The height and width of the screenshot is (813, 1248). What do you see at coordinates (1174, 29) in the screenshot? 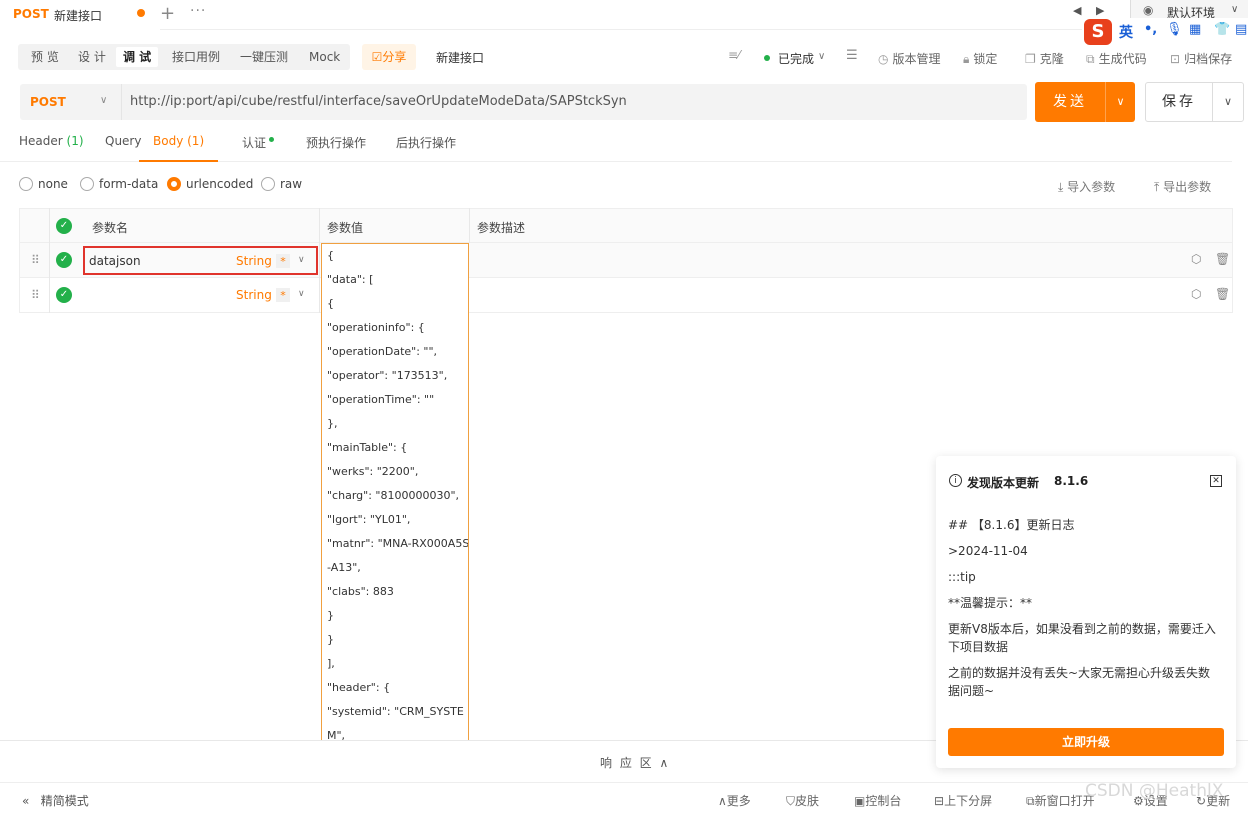
I see `microphone-icon: 🎙` at bounding box center [1174, 29].